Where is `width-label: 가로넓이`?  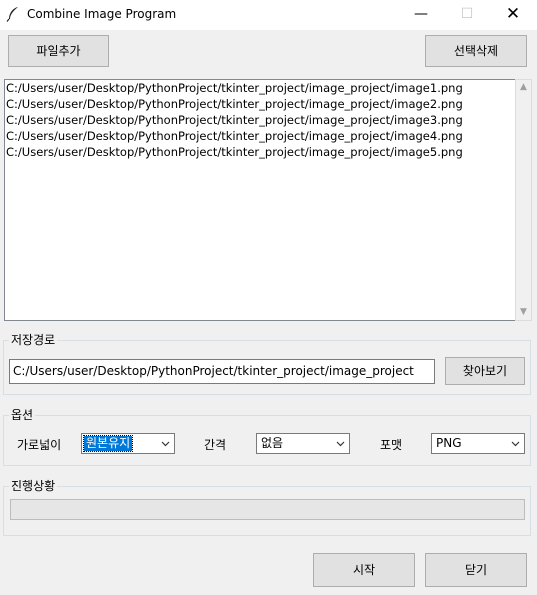
width-label: 가로넓이 is located at coordinates (39, 445).